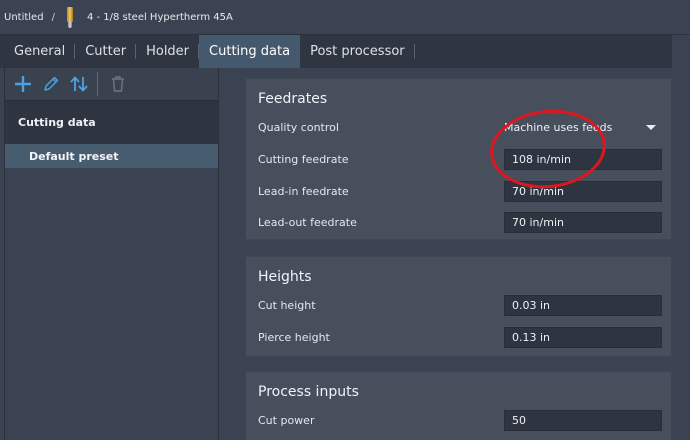 Image resolution: width=690 pixels, height=440 pixels. Describe the element at coordinates (285, 277) in the screenshot. I see `heights-title: Heights` at that location.